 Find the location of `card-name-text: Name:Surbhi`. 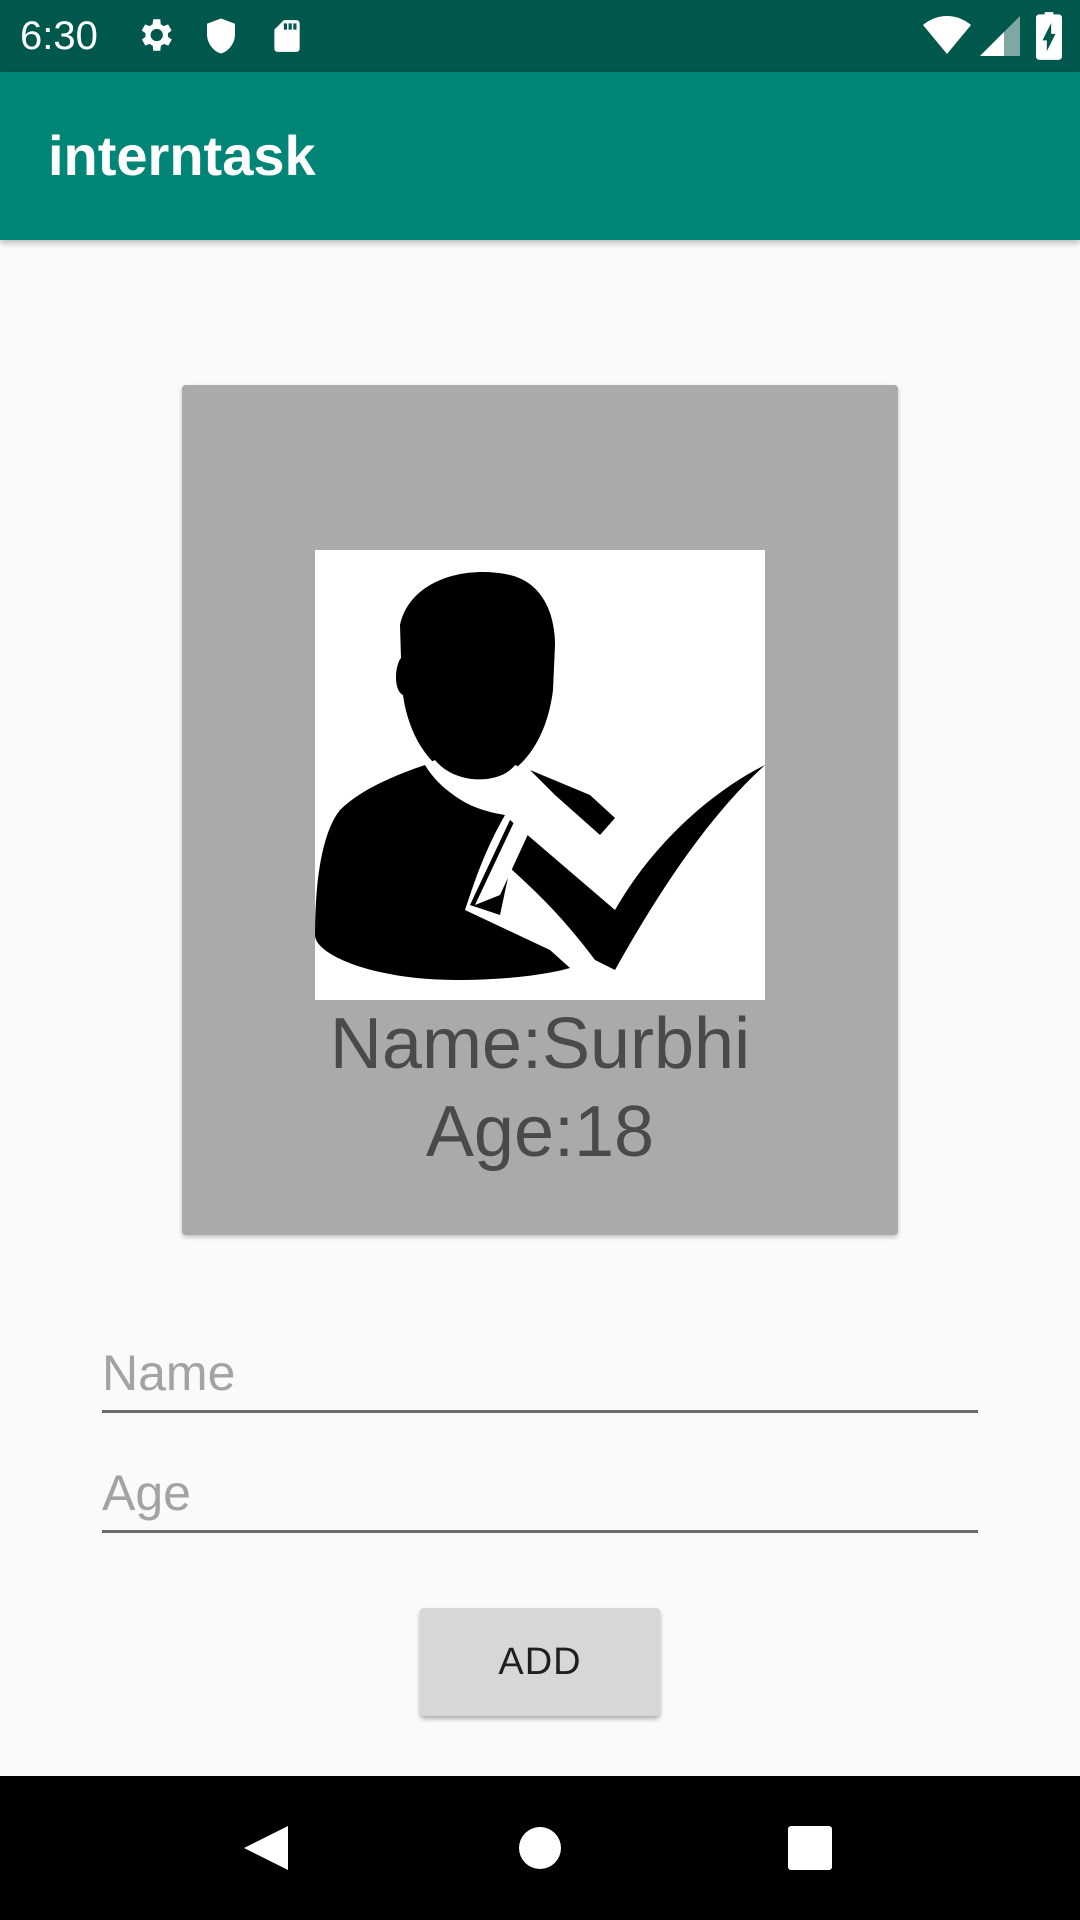

card-name-text: Name:Surbhi is located at coordinates (540, 1044).